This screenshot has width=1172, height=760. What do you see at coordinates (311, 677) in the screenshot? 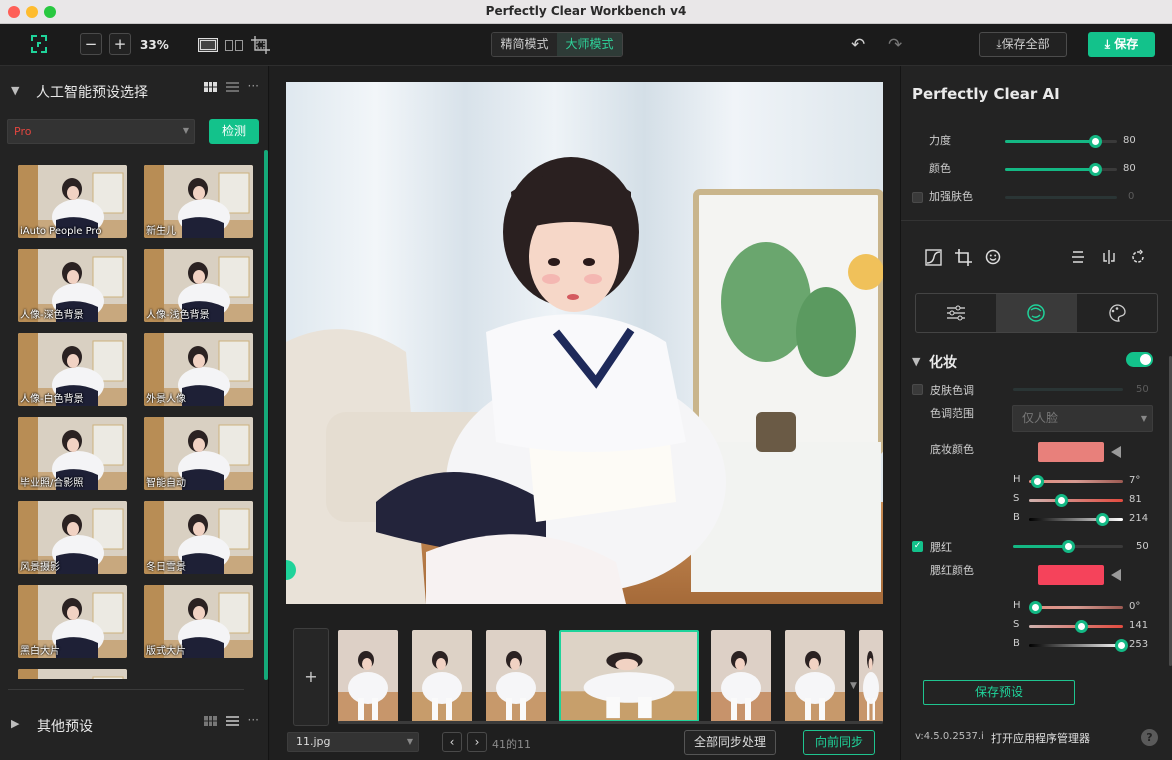
I see `add-image-button: +` at bounding box center [311, 677].